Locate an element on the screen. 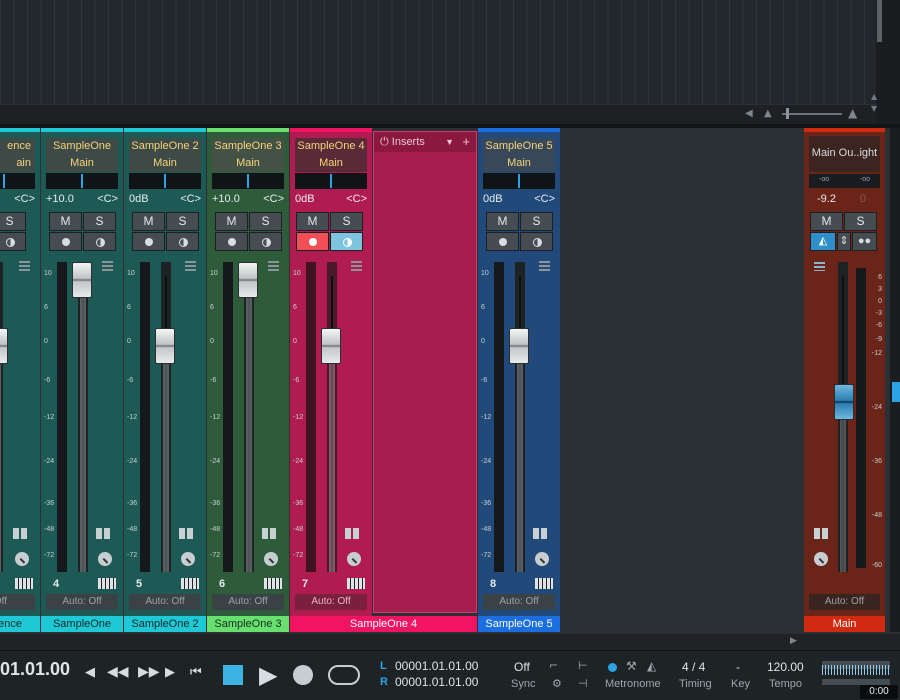  channel-label: SampleOne is located at coordinates (82, 624).